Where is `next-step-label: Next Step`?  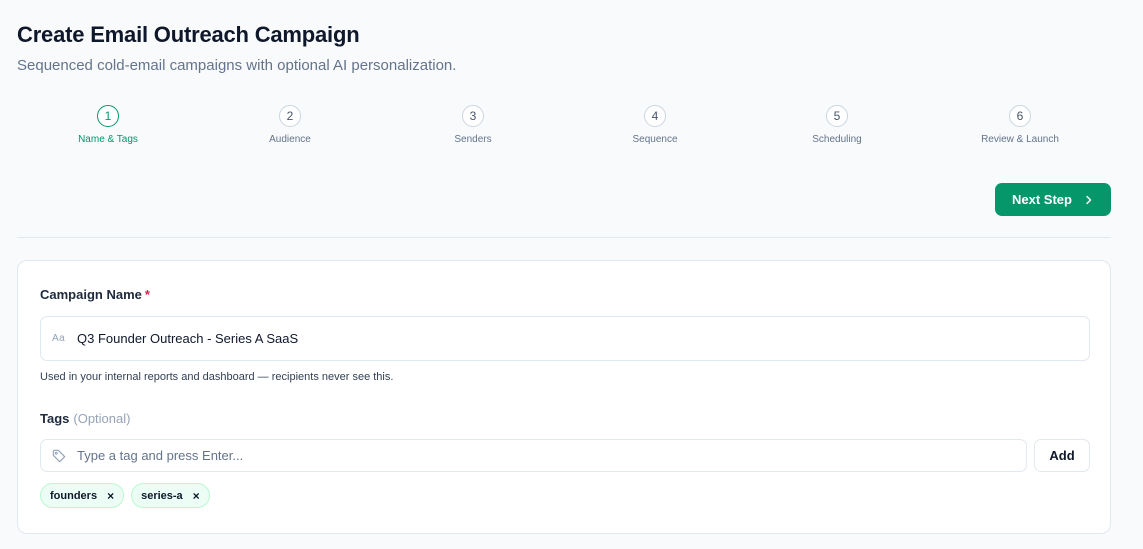 next-step-label: Next Step is located at coordinates (1042, 199).